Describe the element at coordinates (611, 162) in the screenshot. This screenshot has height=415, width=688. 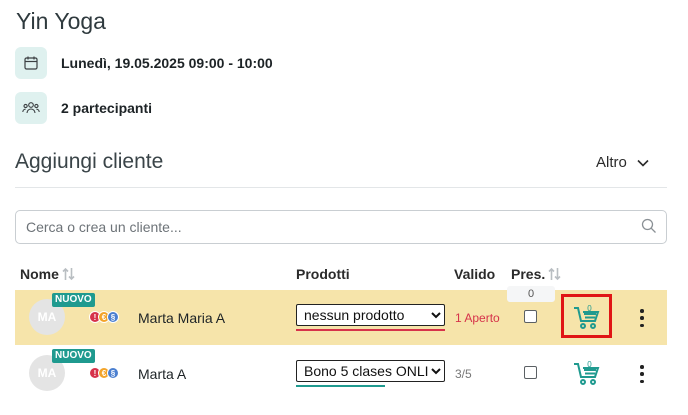
I see `more-dropdown-label: Altro` at that location.